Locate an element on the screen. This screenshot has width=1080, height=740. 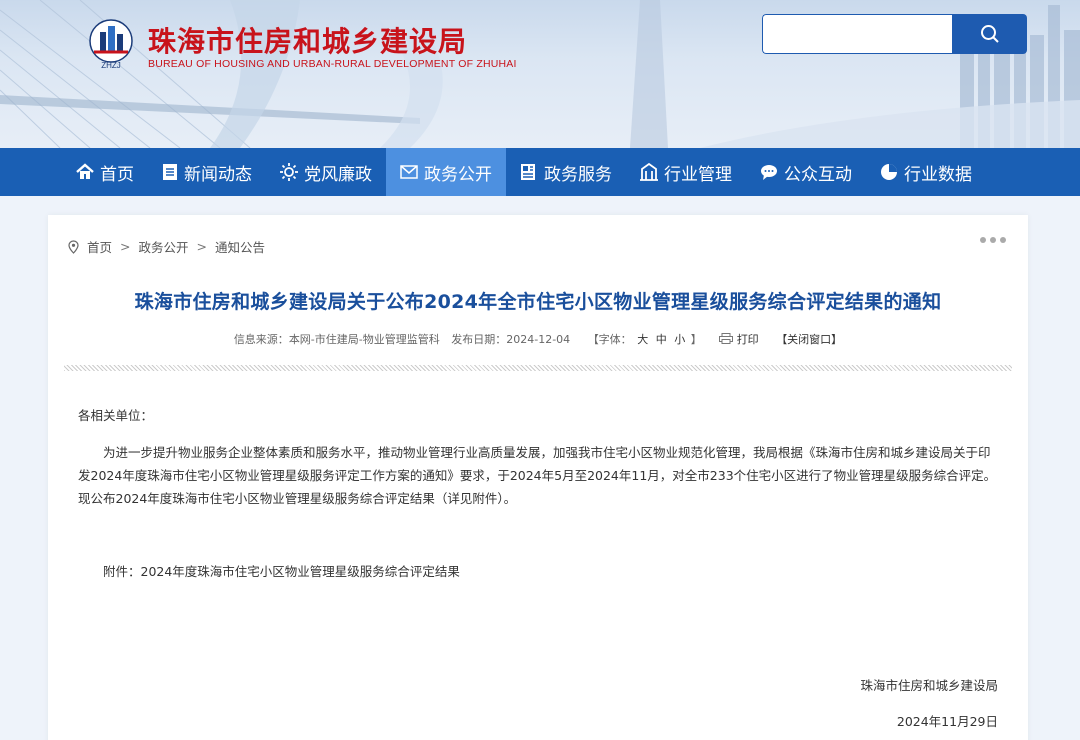
nav-label: 行业数据 is located at coordinates (938, 174).